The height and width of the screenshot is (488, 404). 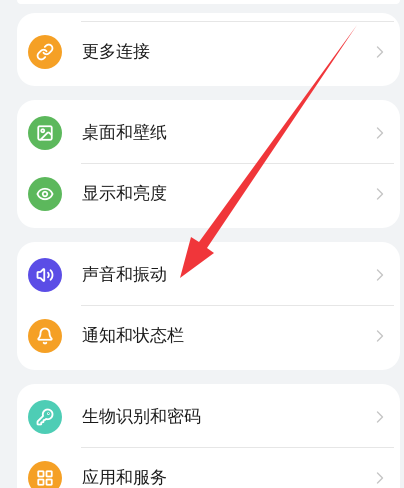 What do you see at coordinates (208, 417) in the screenshot?
I see `settings-item: 生物识别和密码` at bounding box center [208, 417].